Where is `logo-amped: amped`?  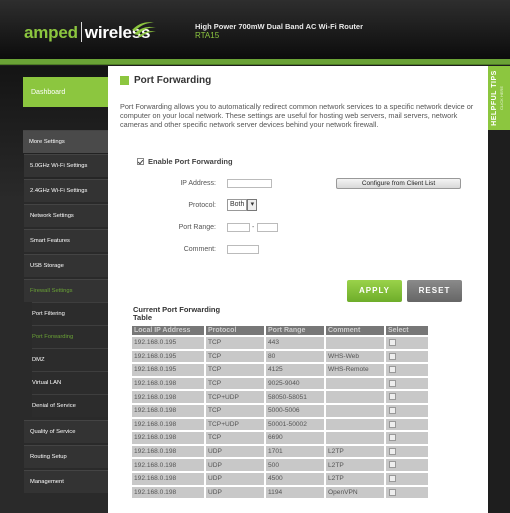
logo-amped: amped is located at coordinates (51, 32).